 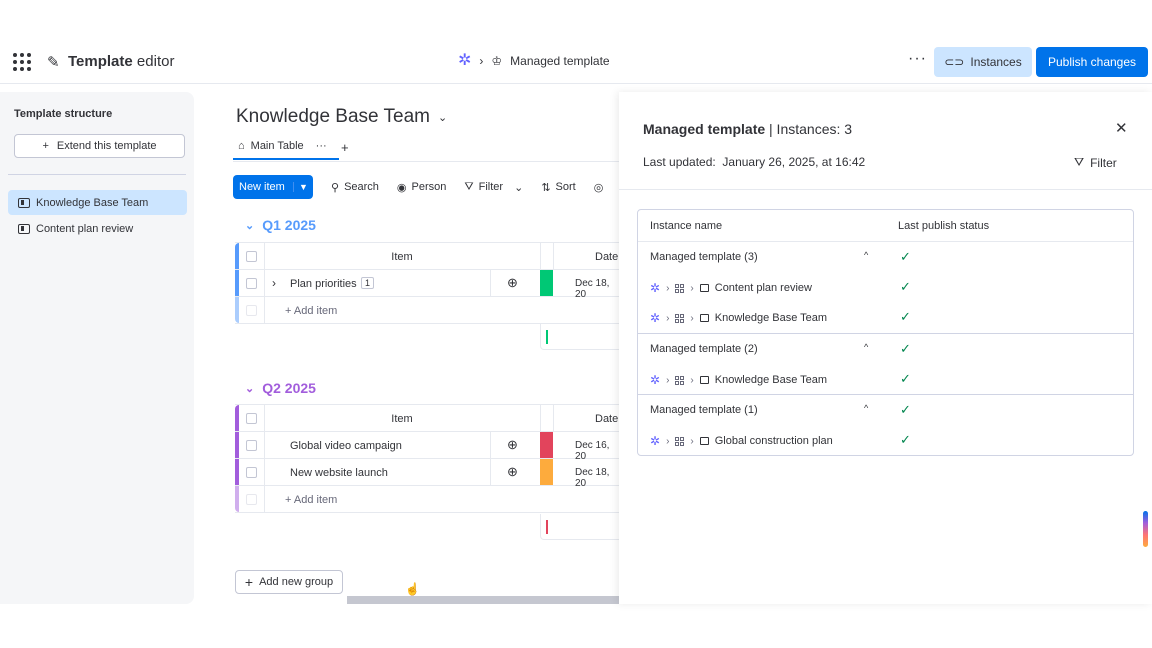 I want to click on add-new-group-button: + Add new group, so click(x=289, y=582).